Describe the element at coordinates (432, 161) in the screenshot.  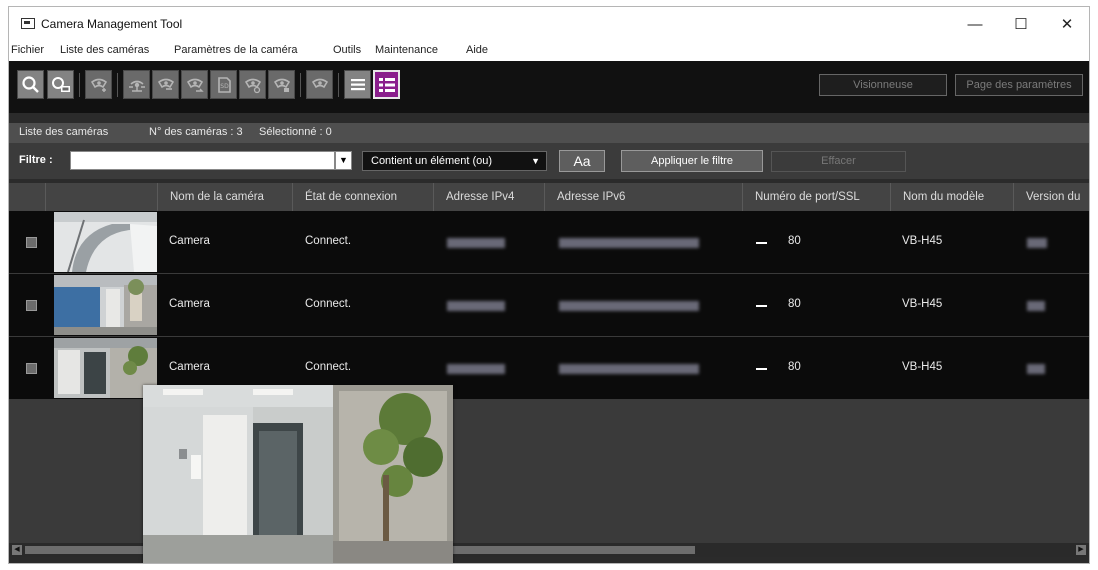
I see `filter-mode-value: Contient un élément (ou)` at that location.